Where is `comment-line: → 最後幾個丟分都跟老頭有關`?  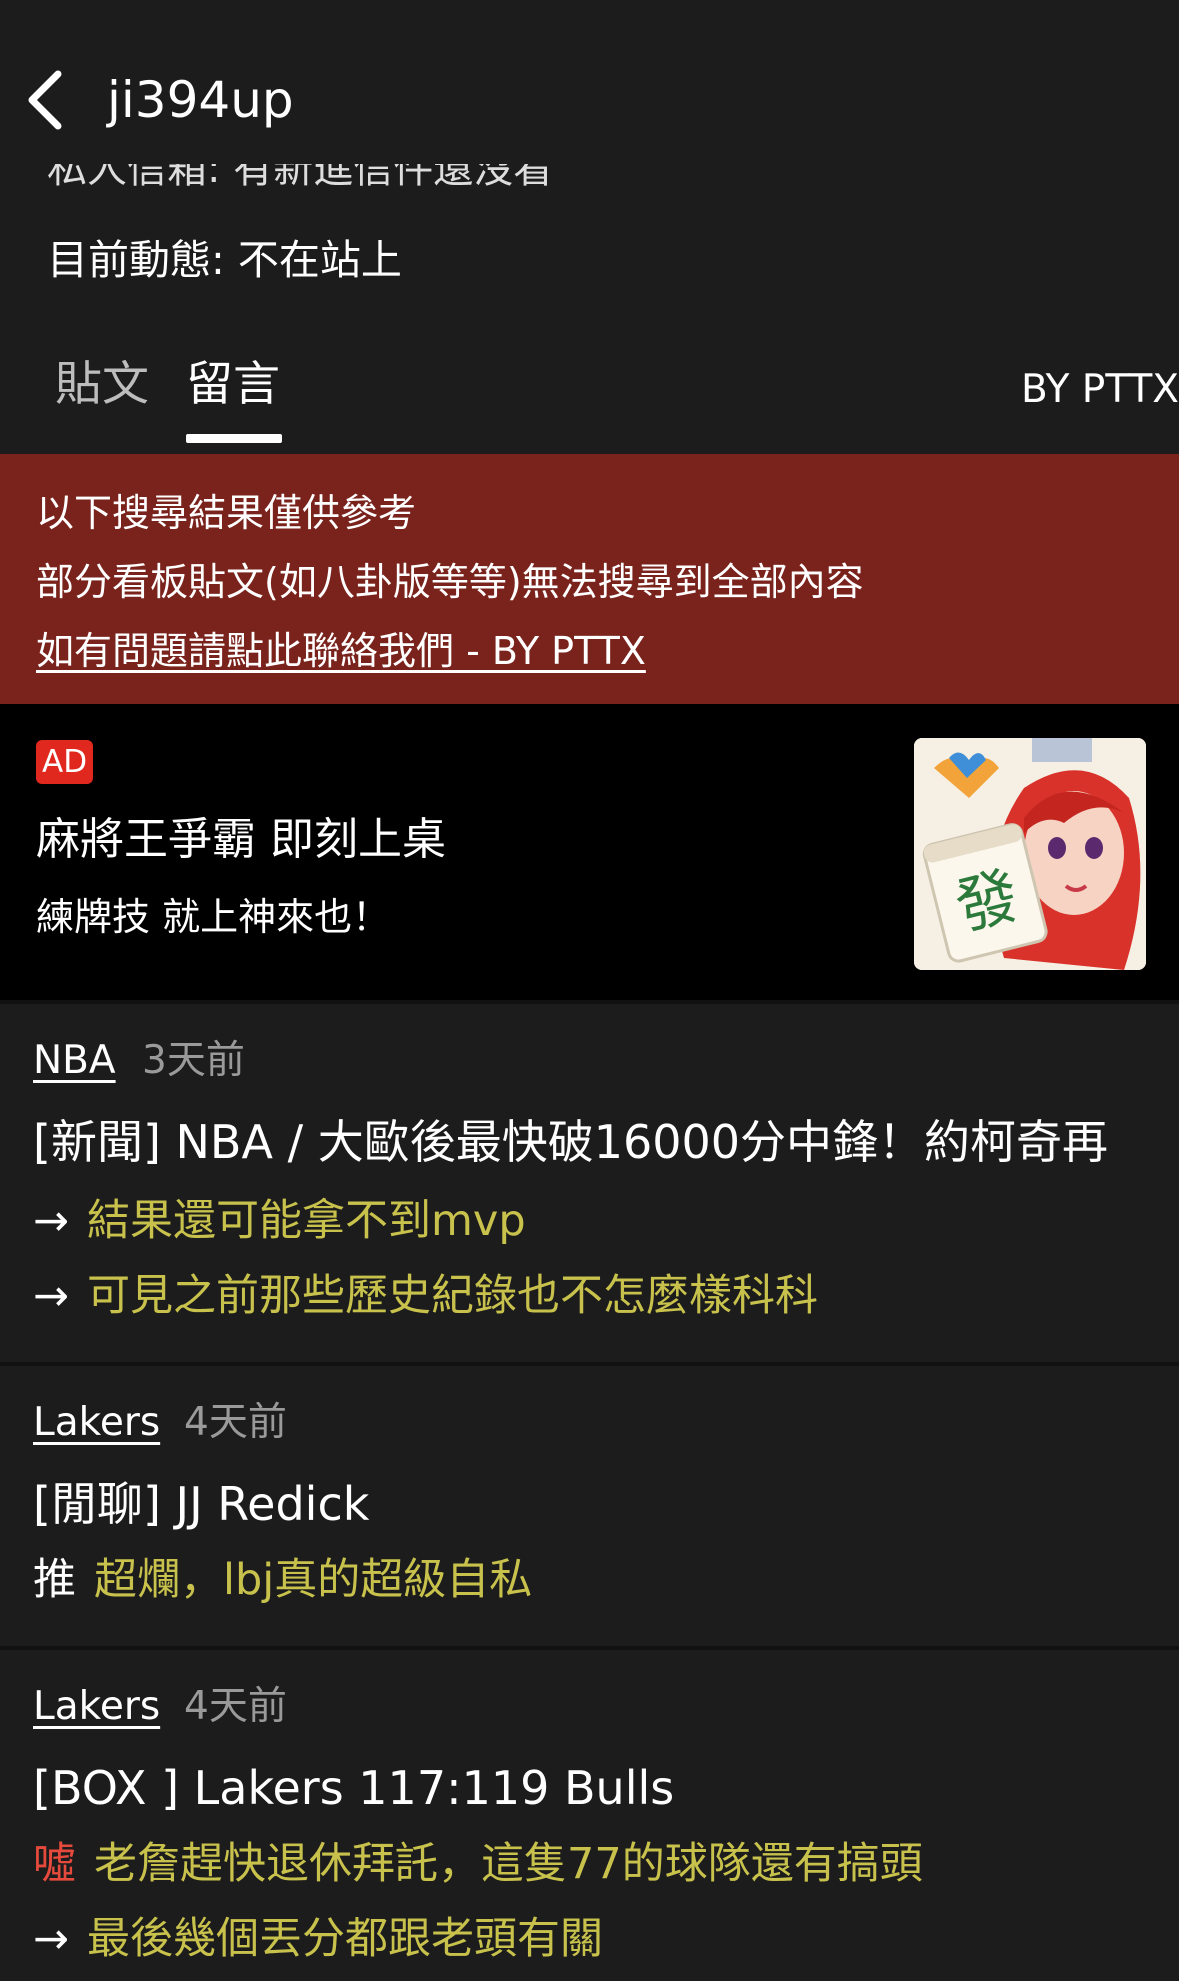
comment-line: → 最後幾個丟分都跟老頭有關 is located at coordinates (318, 1939).